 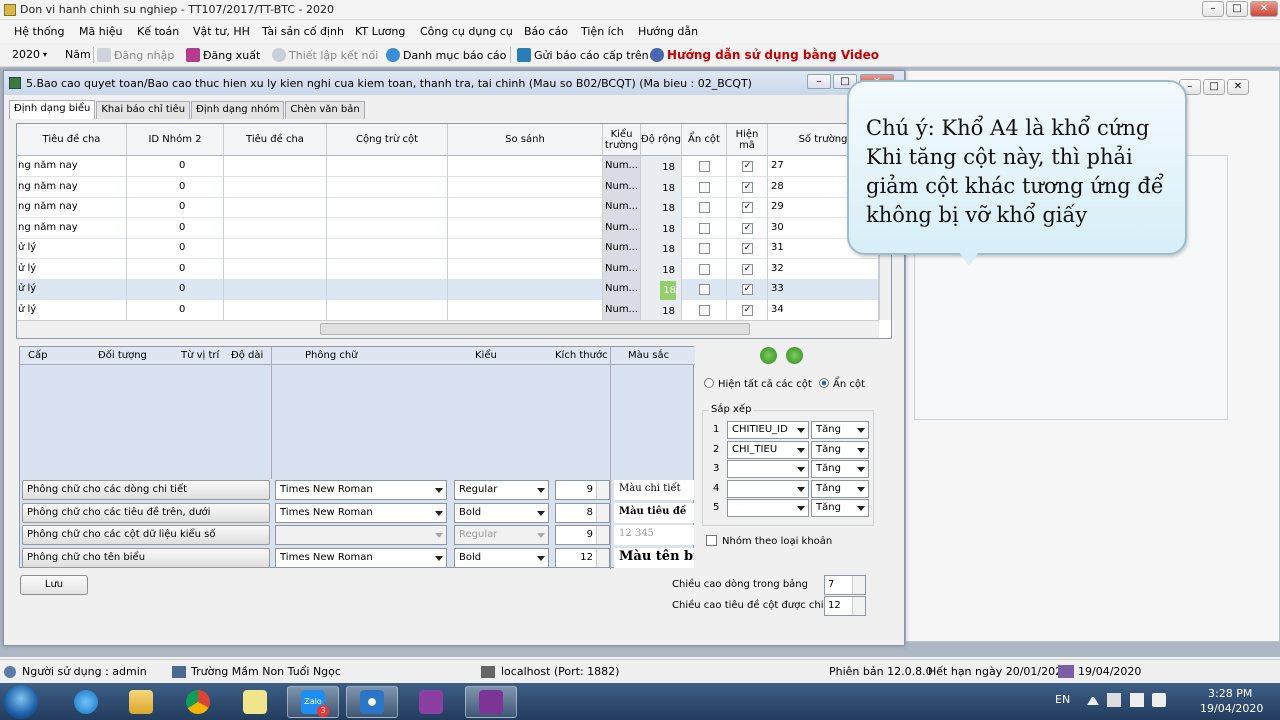 What do you see at coordinates (1062, 699) in the screenshot?
I see `language-indicator: EN` at bounding box center [1062, 699].